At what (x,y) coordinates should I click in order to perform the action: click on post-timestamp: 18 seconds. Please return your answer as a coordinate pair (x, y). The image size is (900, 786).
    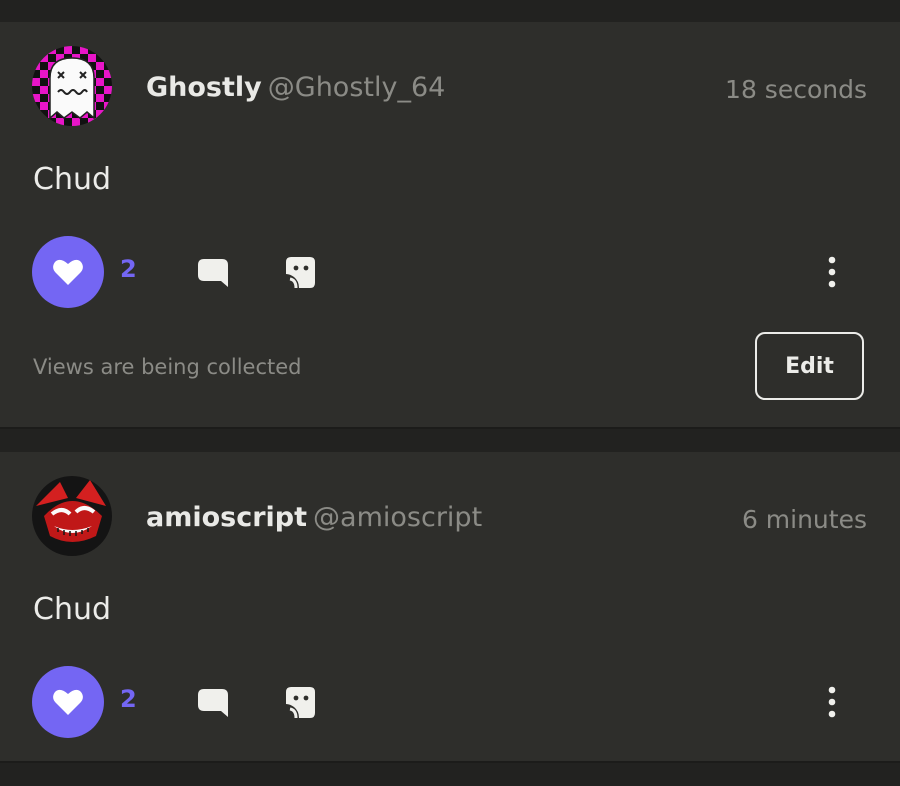
    Looking at the image, I should click on (796, 89).